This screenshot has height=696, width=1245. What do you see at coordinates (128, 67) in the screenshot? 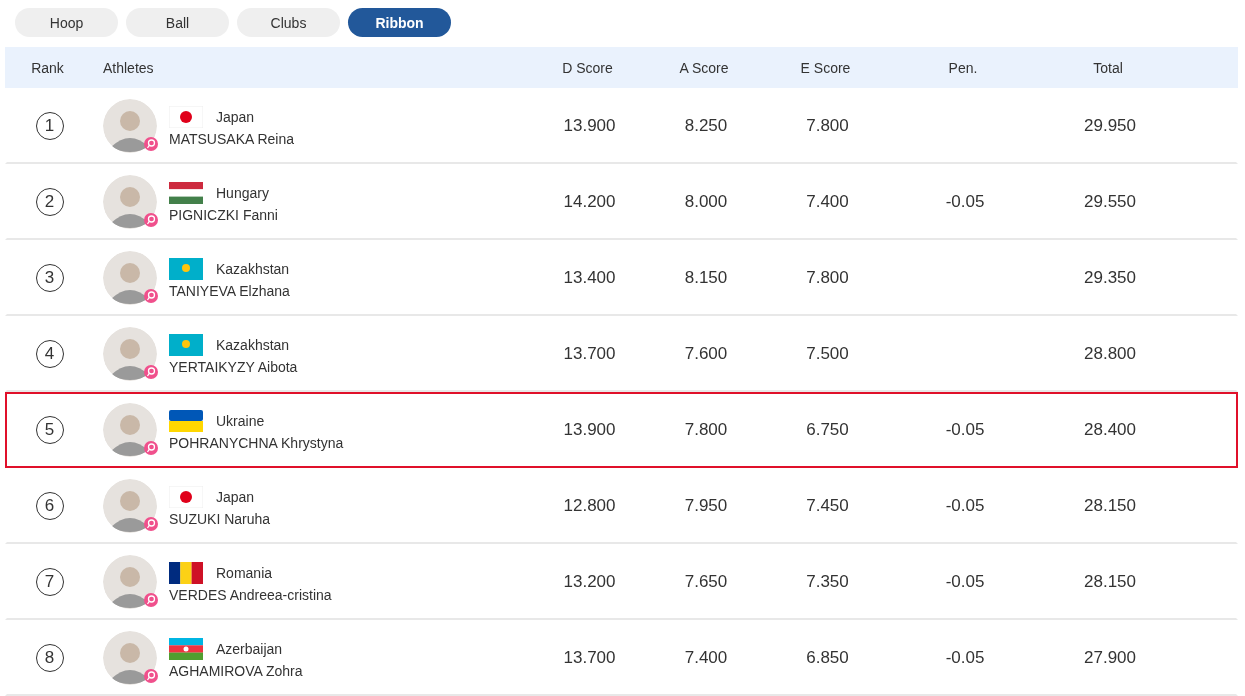
I see `column-header: Athletes` at bounding box center [128, 67].